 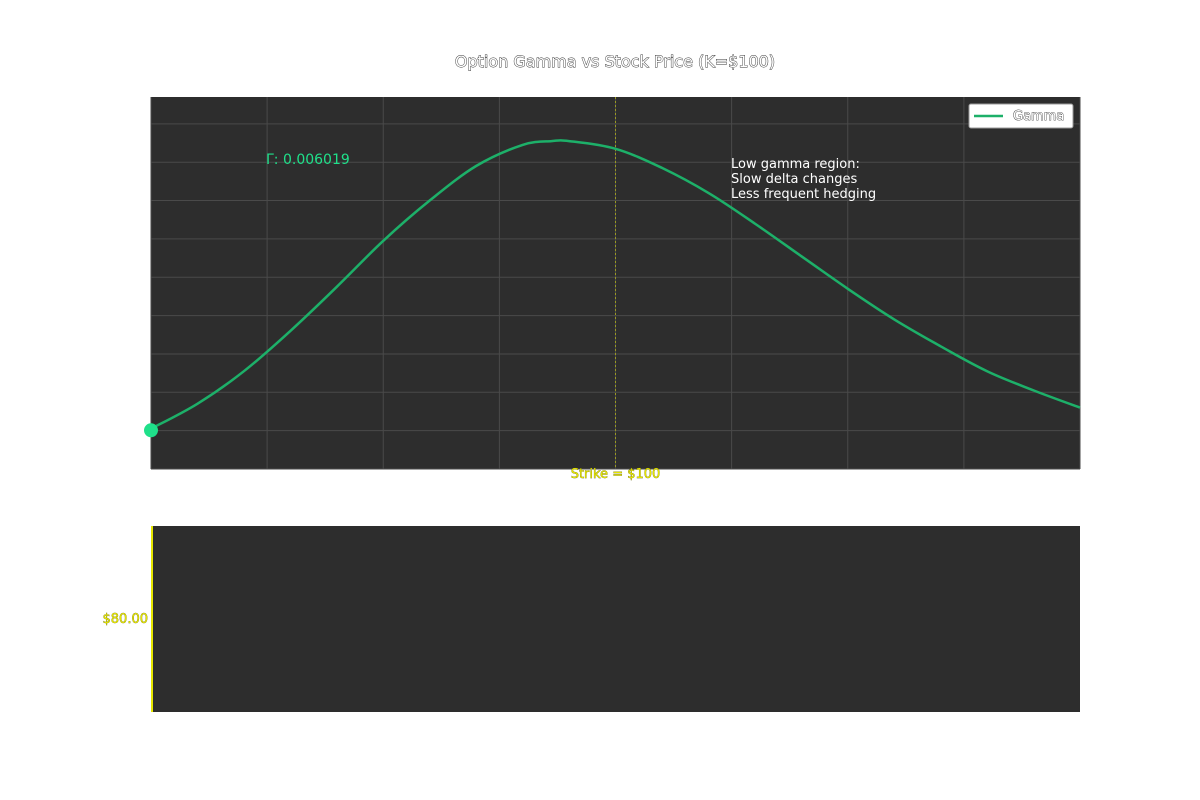 I want to click on annotation-line-3: Less frequent hedging, so click(x=803, y=194).